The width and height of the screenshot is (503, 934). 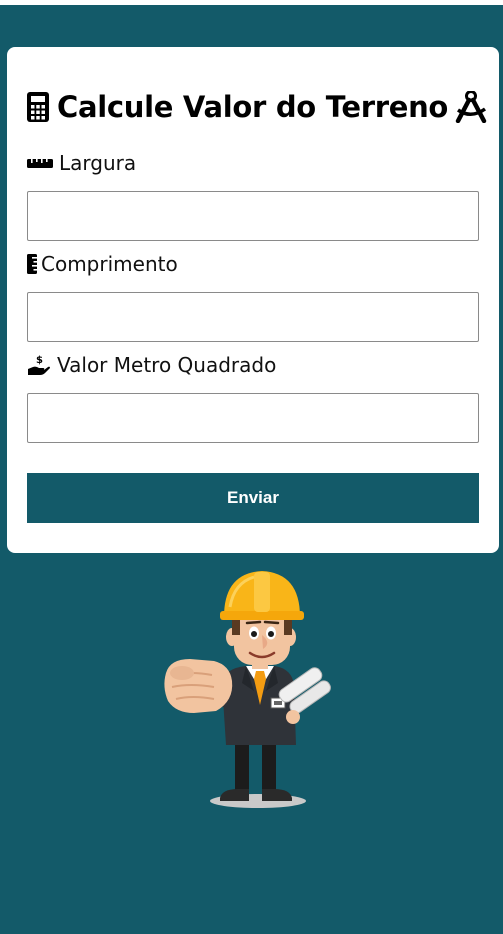 I want to click on price-per-sqm-label-text: Valor Metro Quadrado, so click(x=167, y=365).